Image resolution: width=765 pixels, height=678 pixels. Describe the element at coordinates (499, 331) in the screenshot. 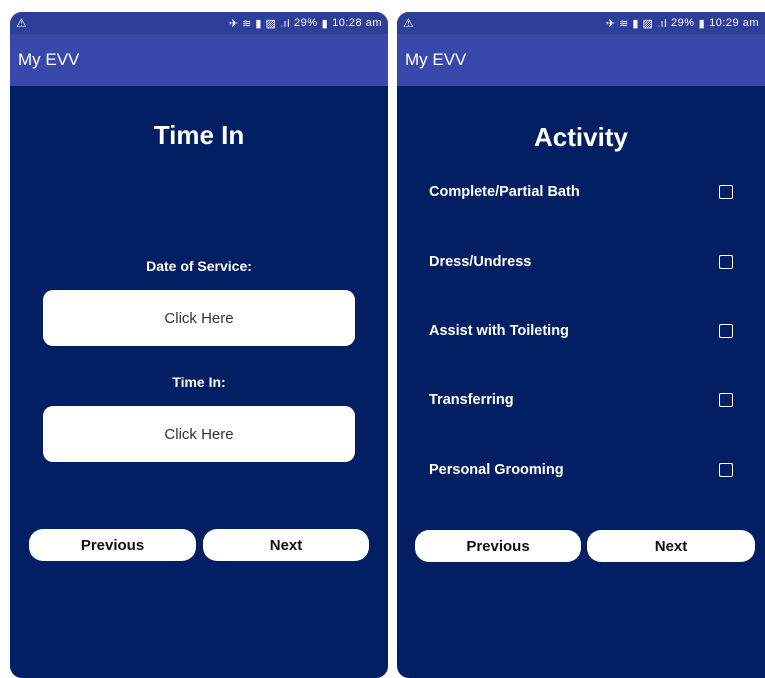

I see `activity-label: Assist with Toileting` at that location.